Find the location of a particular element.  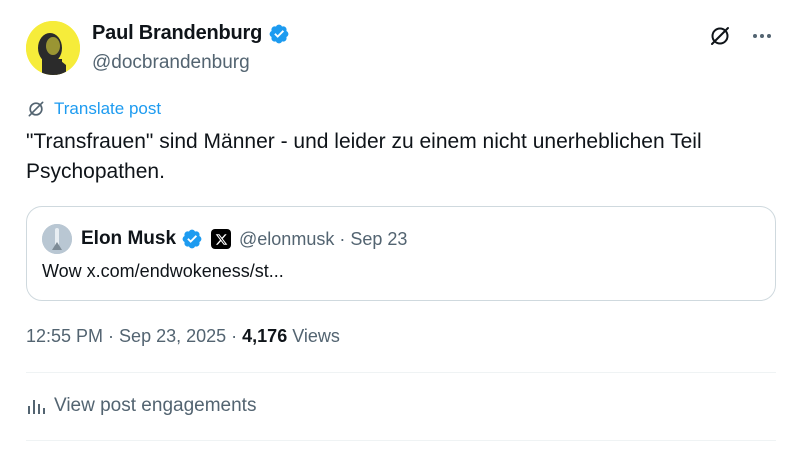

author-handle: @docbrandenburg is located at coordinates (171, 63).